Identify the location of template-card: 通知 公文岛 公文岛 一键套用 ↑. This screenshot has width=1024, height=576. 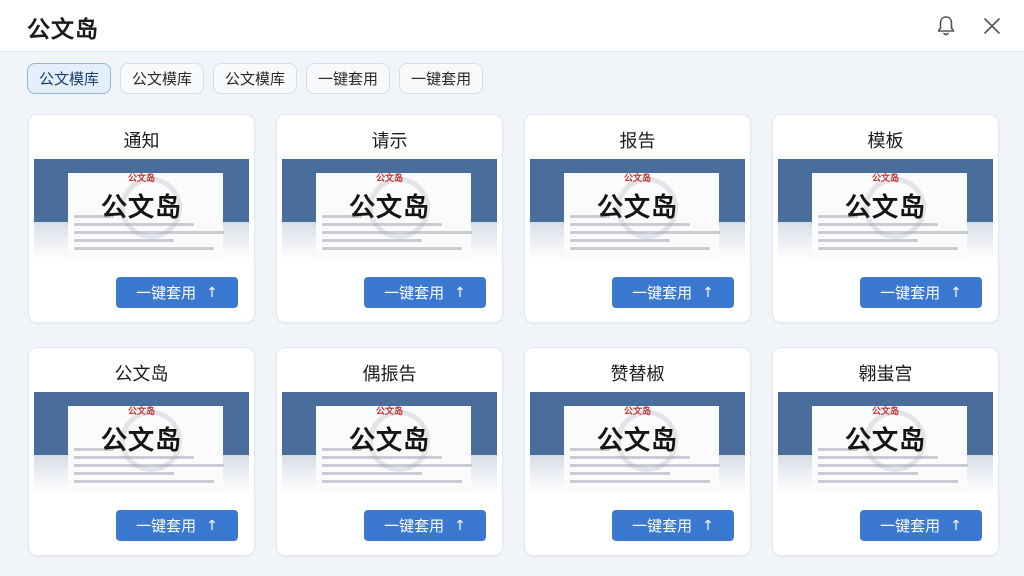
(141, 218).